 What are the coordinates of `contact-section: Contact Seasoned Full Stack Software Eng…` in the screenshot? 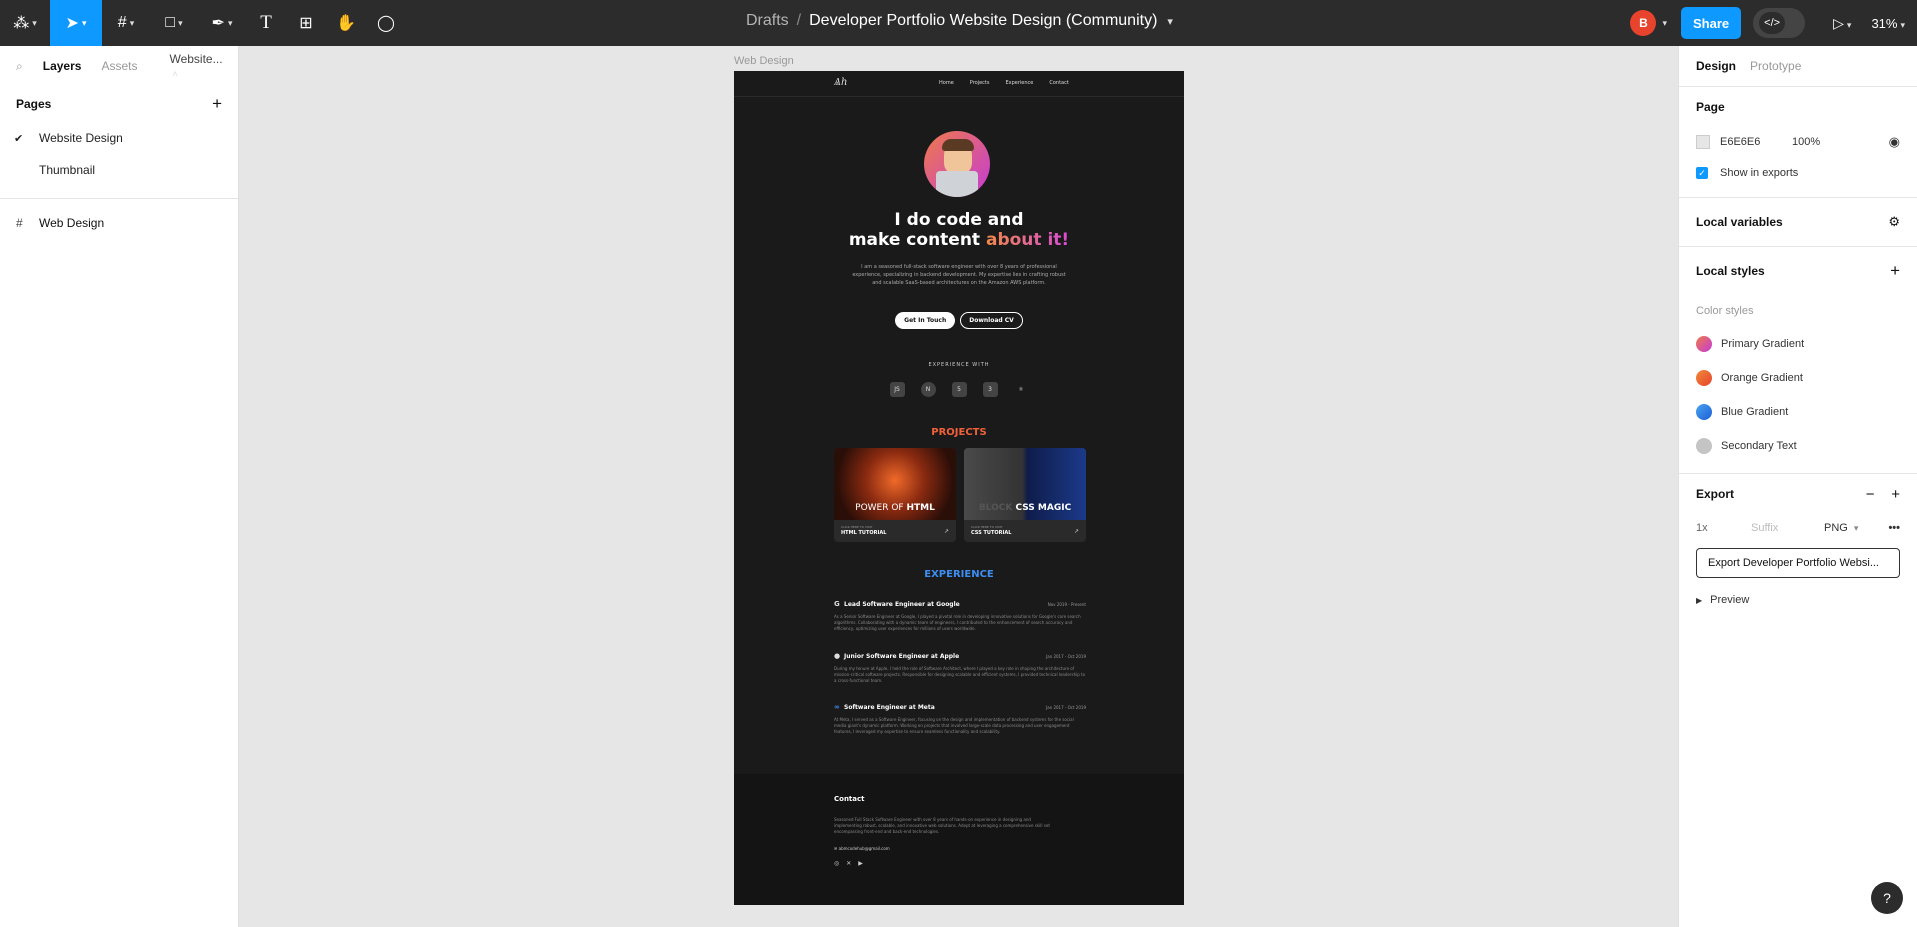 It's located at (959, 839).